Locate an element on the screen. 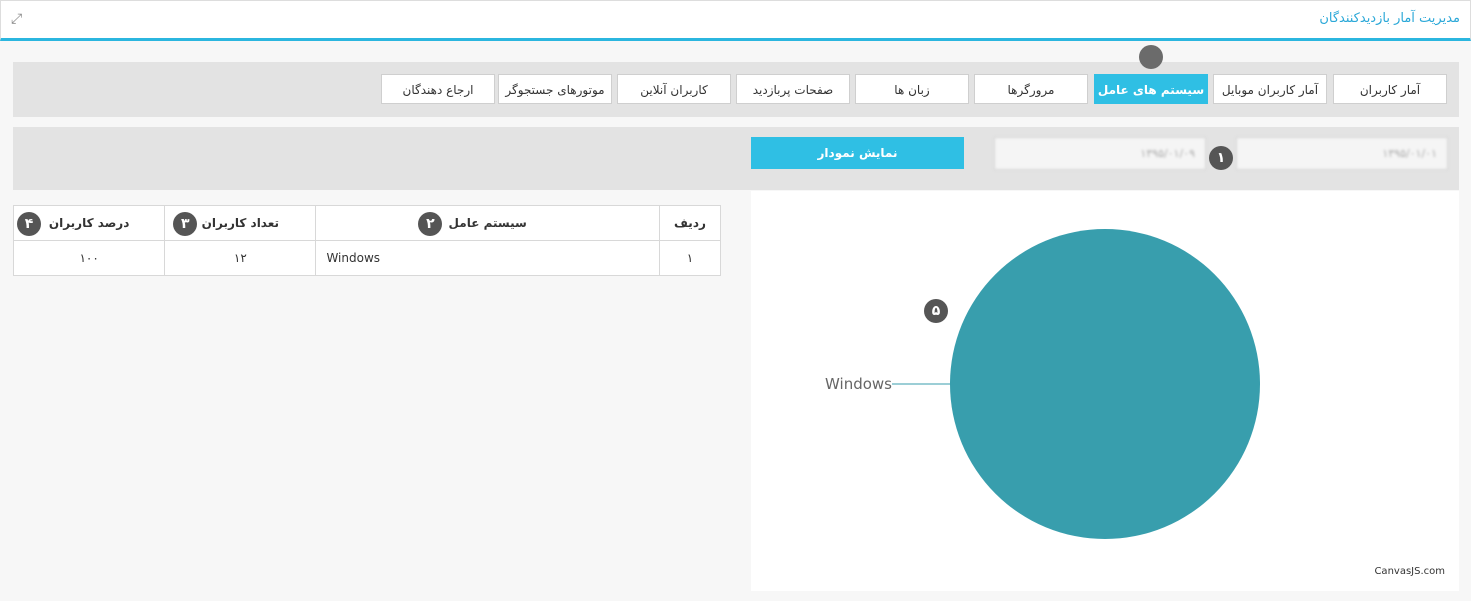 The width and height of the screenshot is (1471, 601). tab-online-users: کاربران آنلاین is located at coordinates (674, 89).